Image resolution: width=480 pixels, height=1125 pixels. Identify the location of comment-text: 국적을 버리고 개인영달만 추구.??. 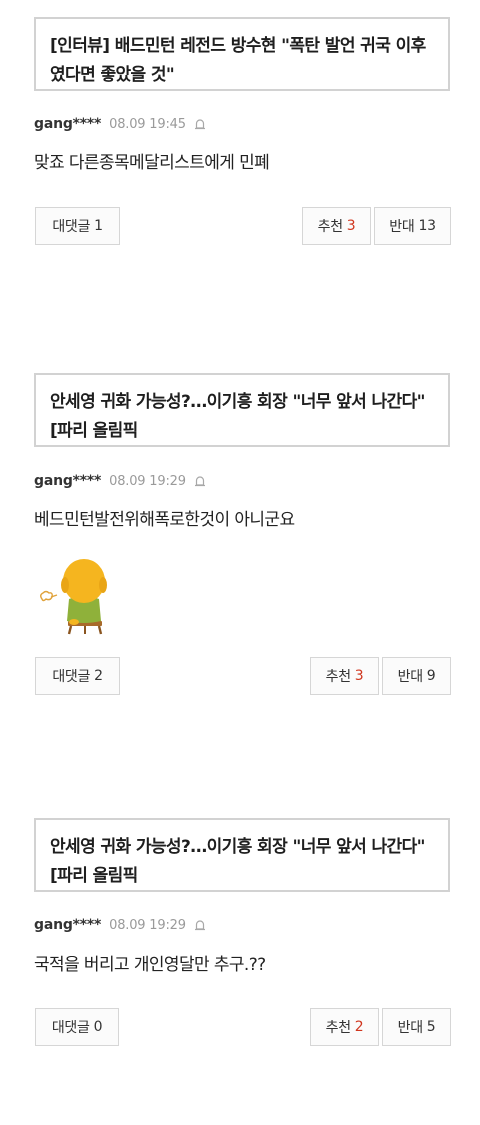
(150, 965).